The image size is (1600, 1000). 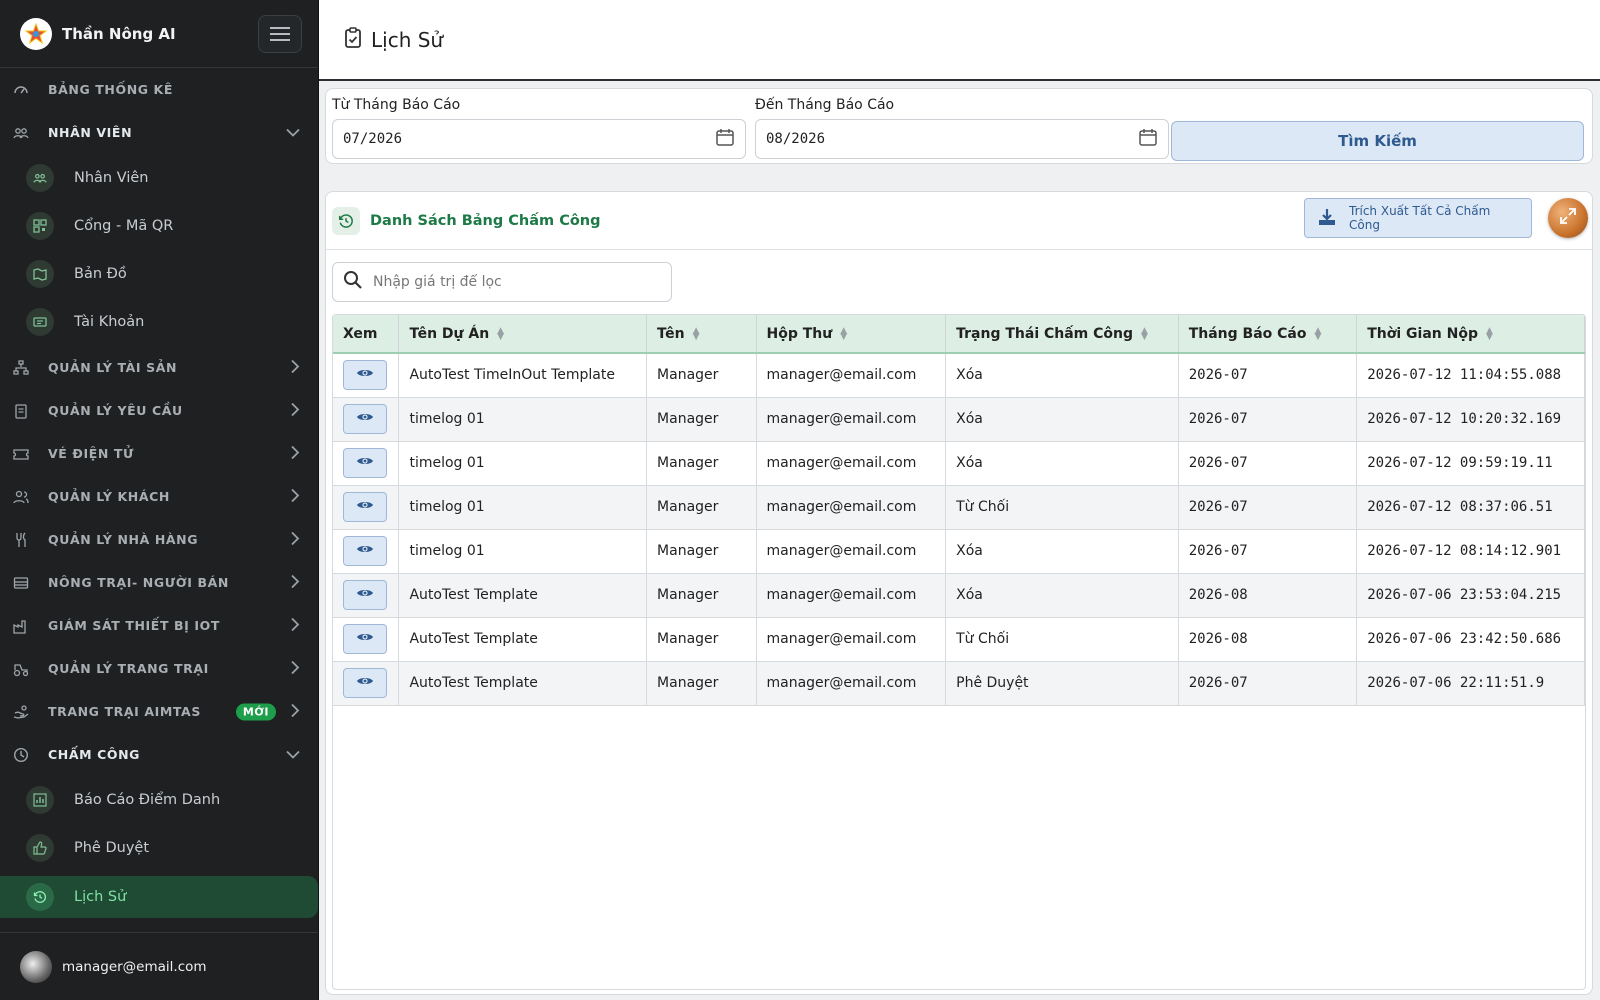 I want to click on from-month-input: 07/2026, so click(x=539, y=139).